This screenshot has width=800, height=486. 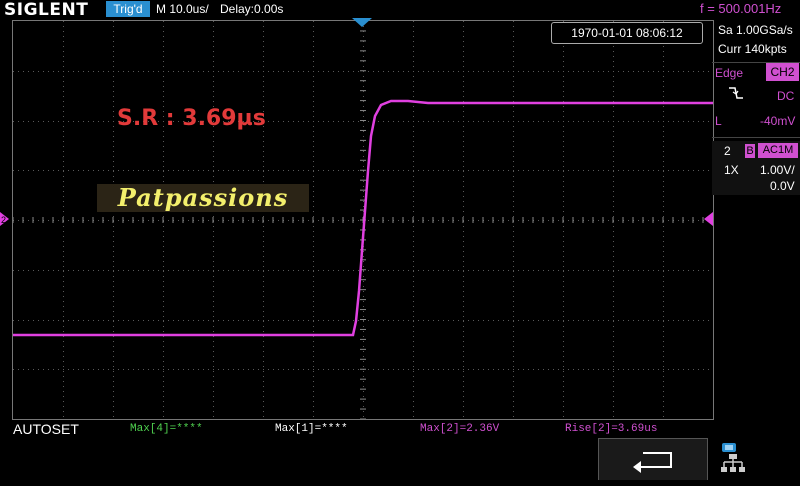 I want to click on back-button, so click(x=653, y=459).